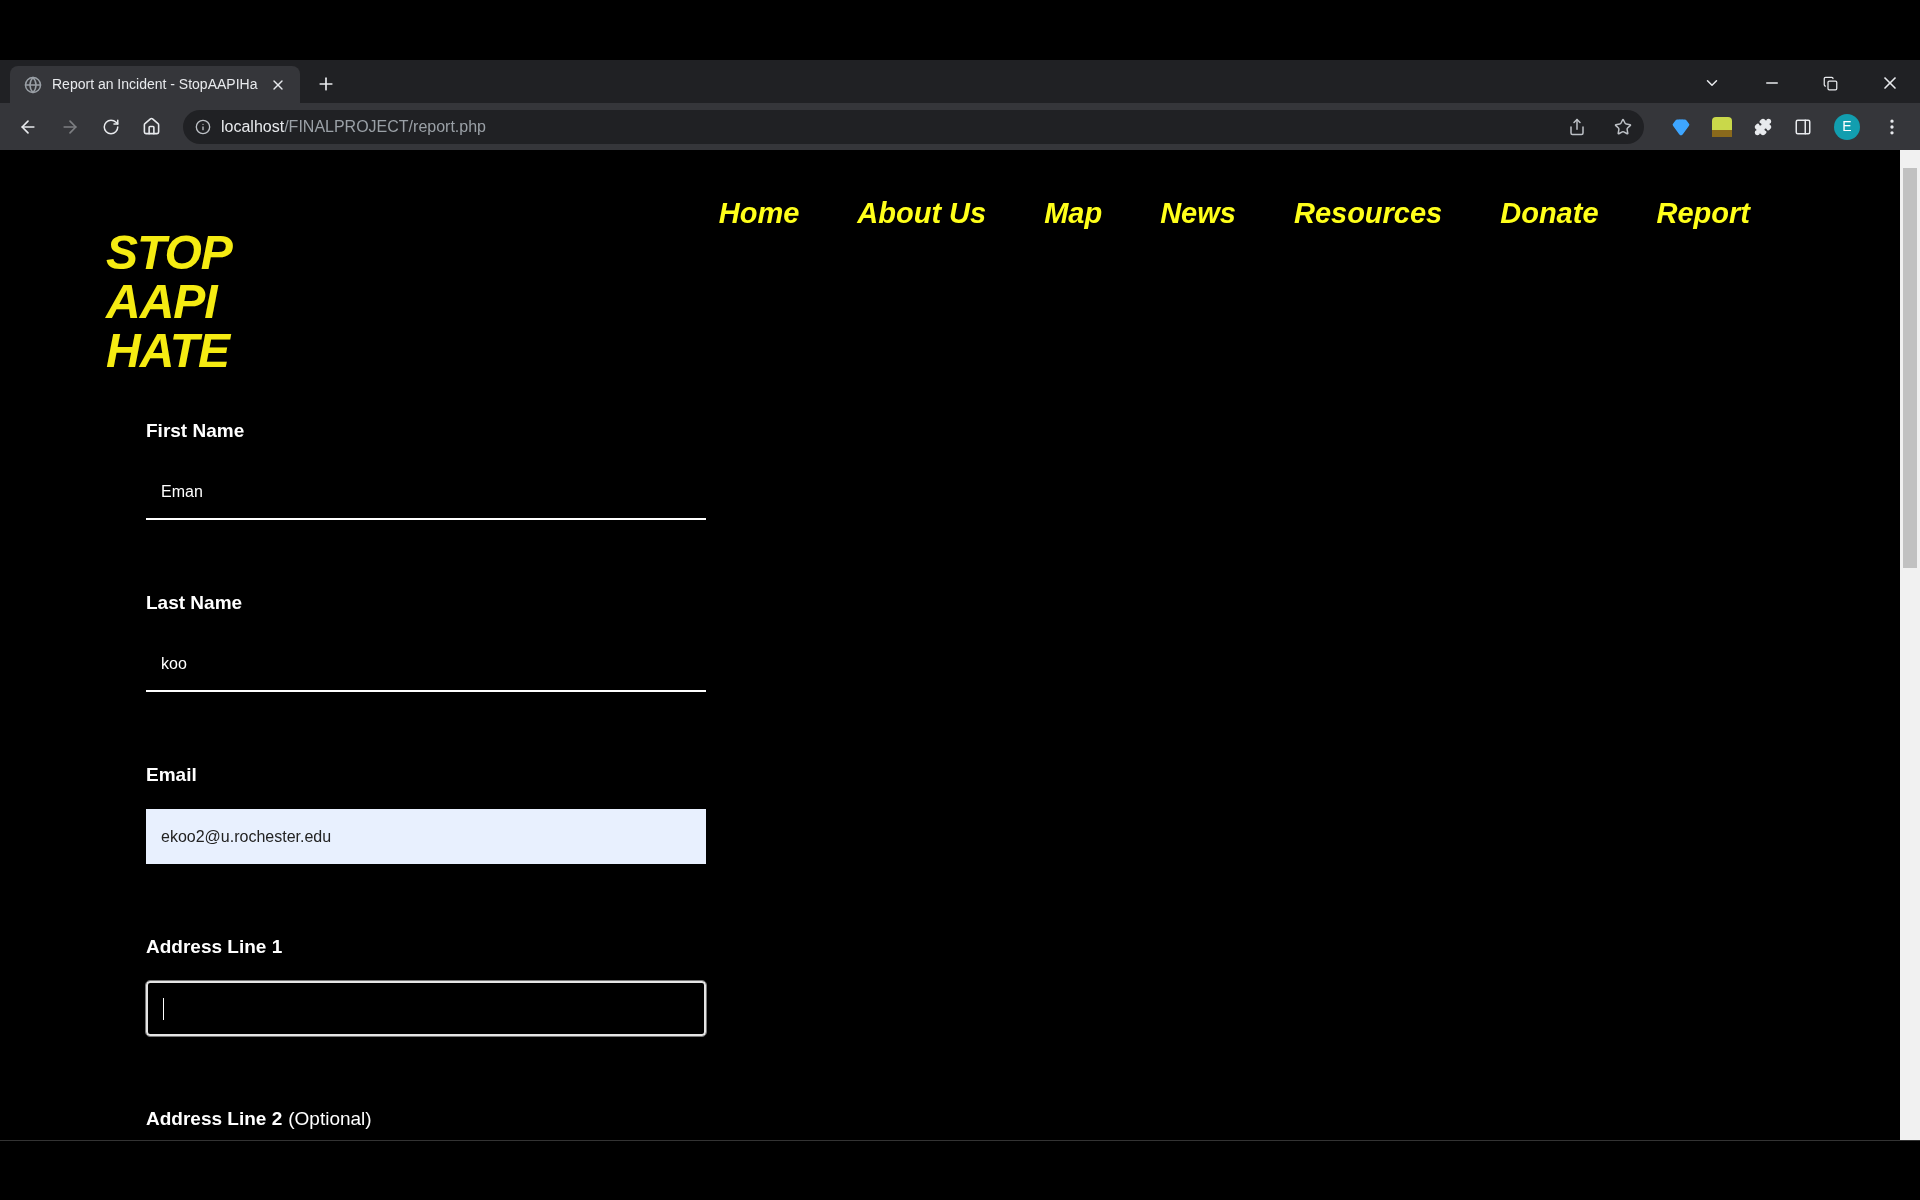 The width and height of the screenshot is (1920, 1200). Describe the element at coordinates (1703, 210) in the screenshot. I see `nav-link: Report` at that location.